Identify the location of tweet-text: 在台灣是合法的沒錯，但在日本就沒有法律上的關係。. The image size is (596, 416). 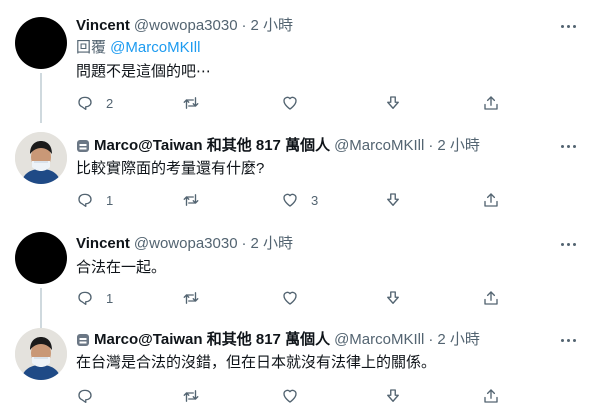
(256, 362).